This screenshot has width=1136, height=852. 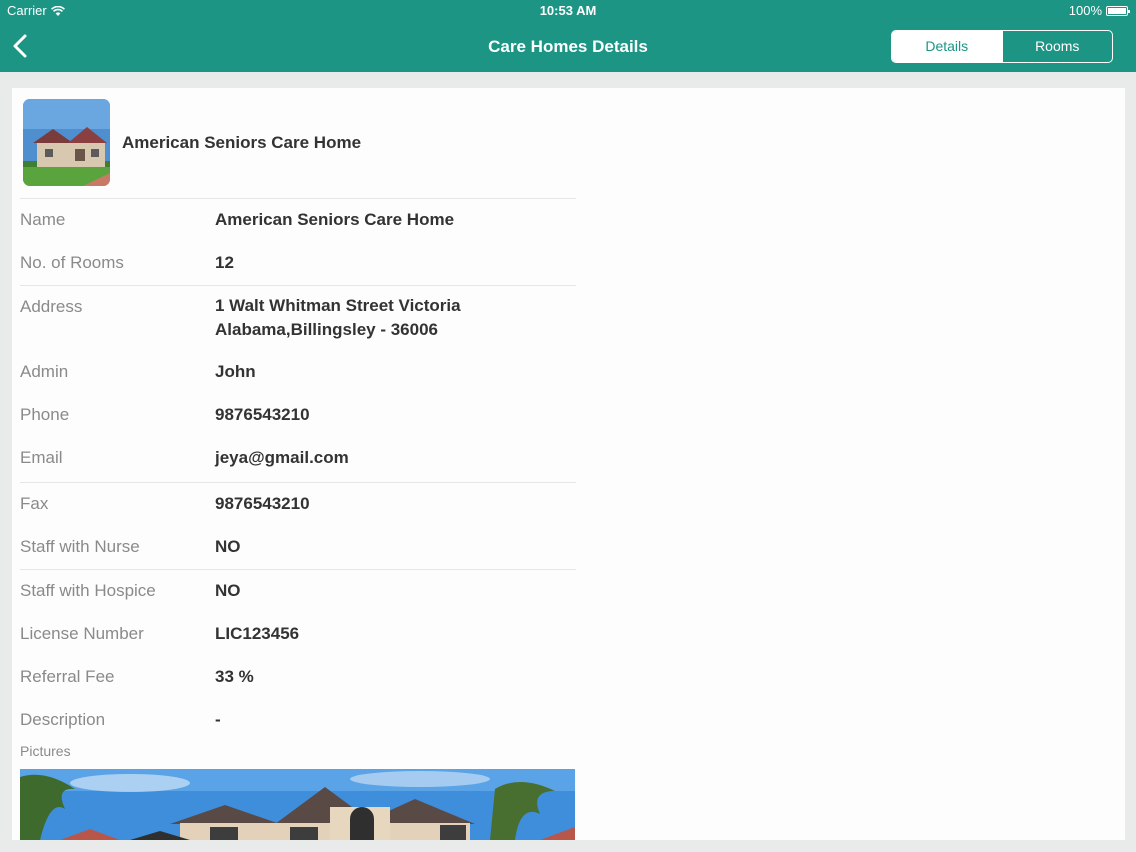 I want to click on field-name: Name American Seniors Care Home, so click(x=298, y=220).